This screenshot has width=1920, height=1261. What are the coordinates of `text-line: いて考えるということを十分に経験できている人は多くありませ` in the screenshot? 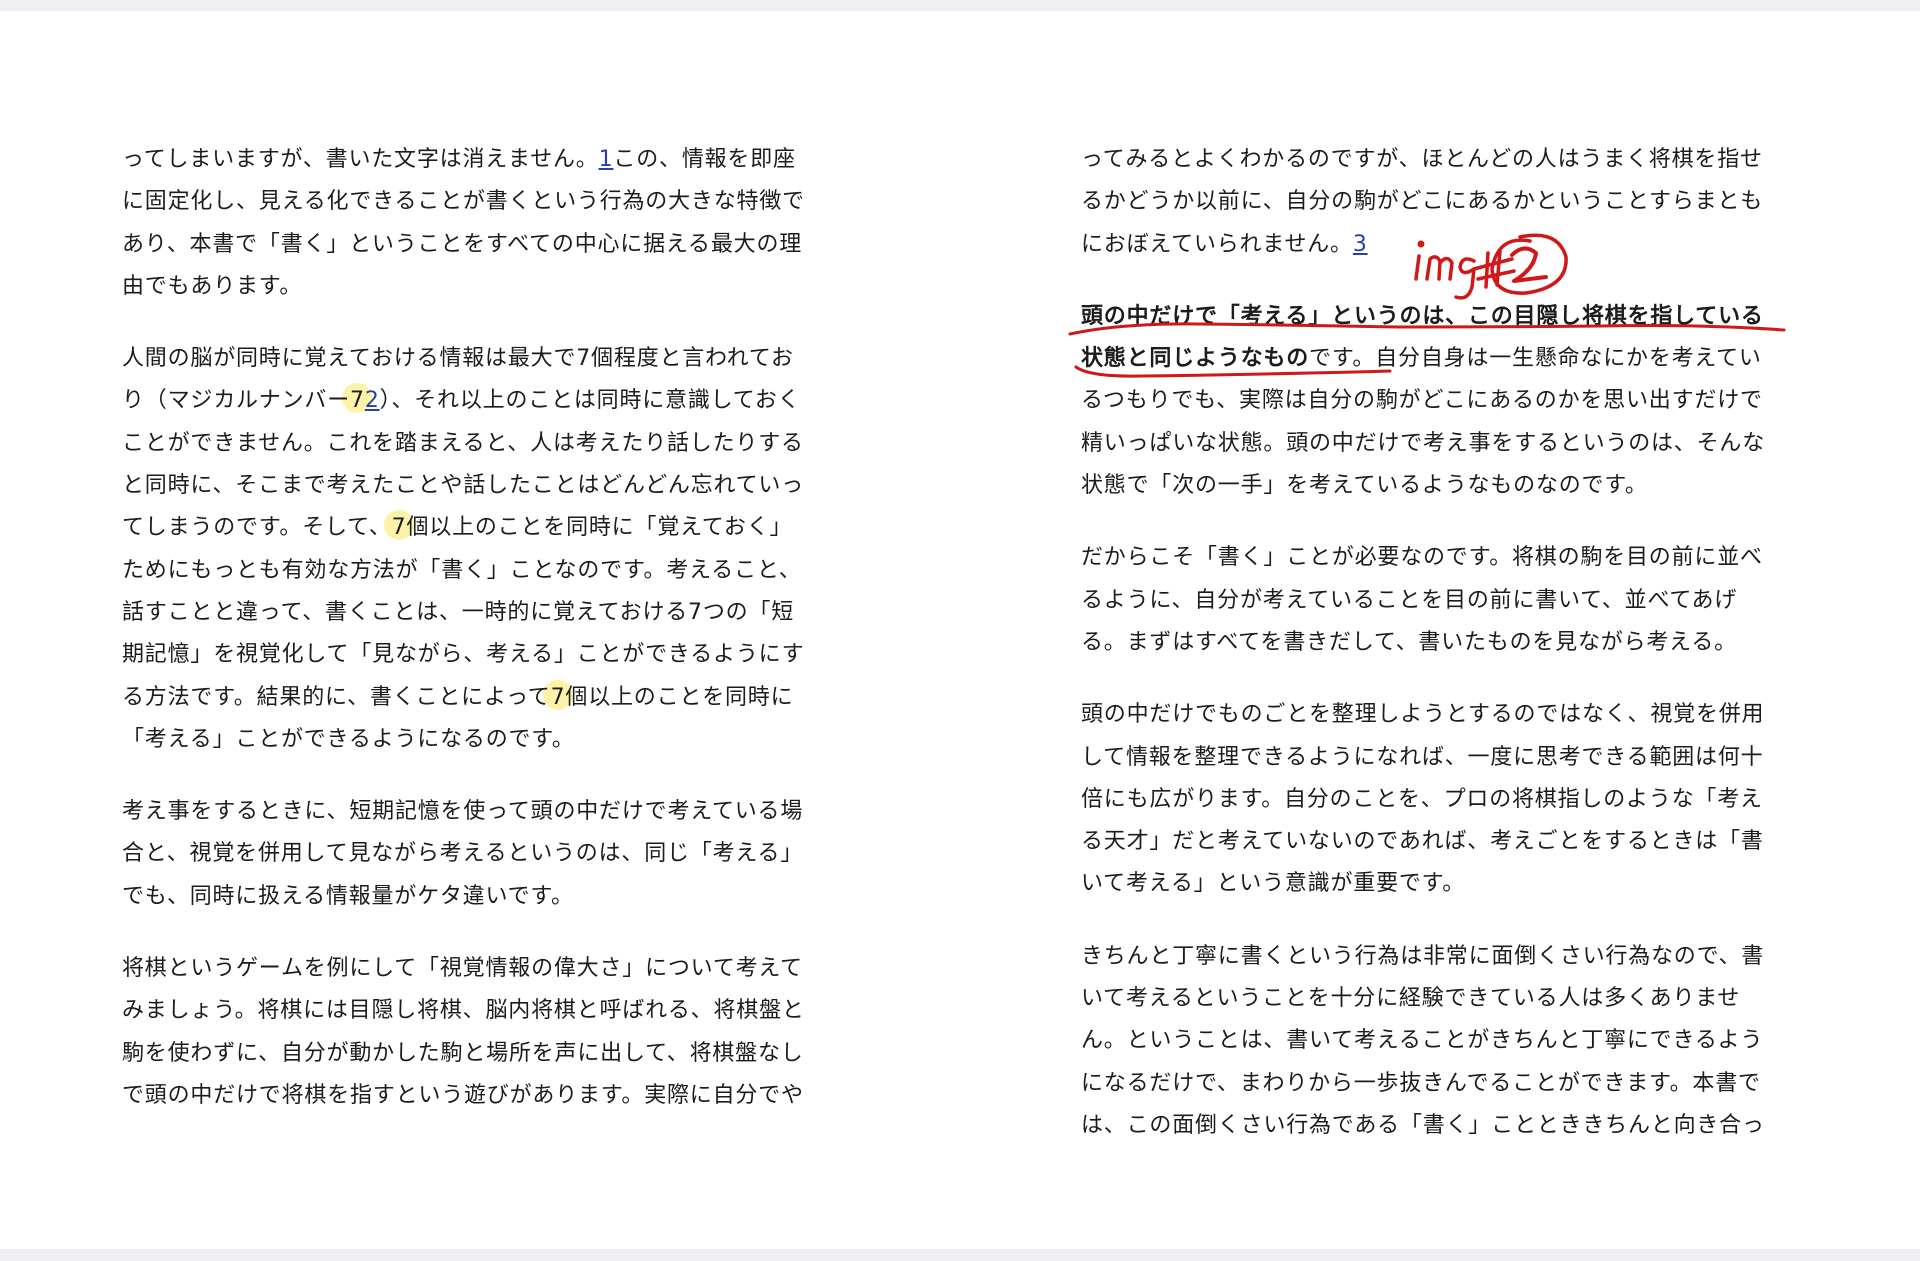 It's located at (1411, 999).